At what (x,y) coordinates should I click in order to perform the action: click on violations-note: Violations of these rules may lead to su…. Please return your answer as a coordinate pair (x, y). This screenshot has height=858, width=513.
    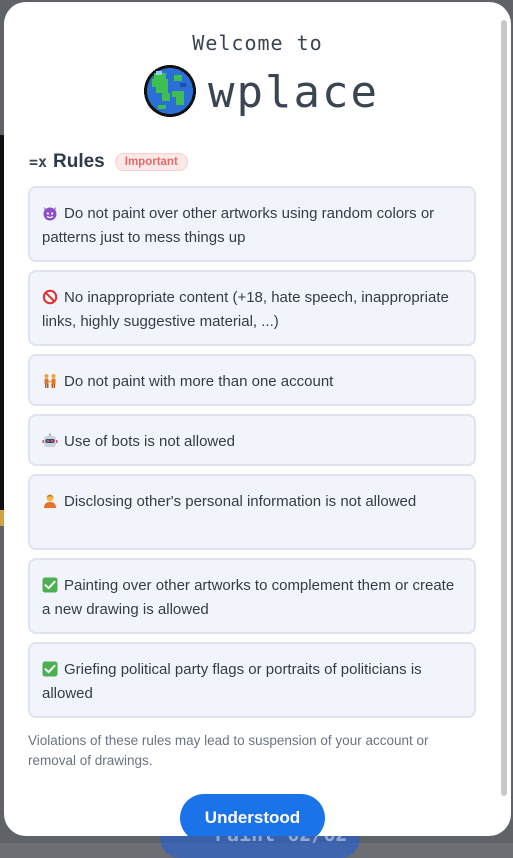
    Looking at the image, I should click on (228, 750).